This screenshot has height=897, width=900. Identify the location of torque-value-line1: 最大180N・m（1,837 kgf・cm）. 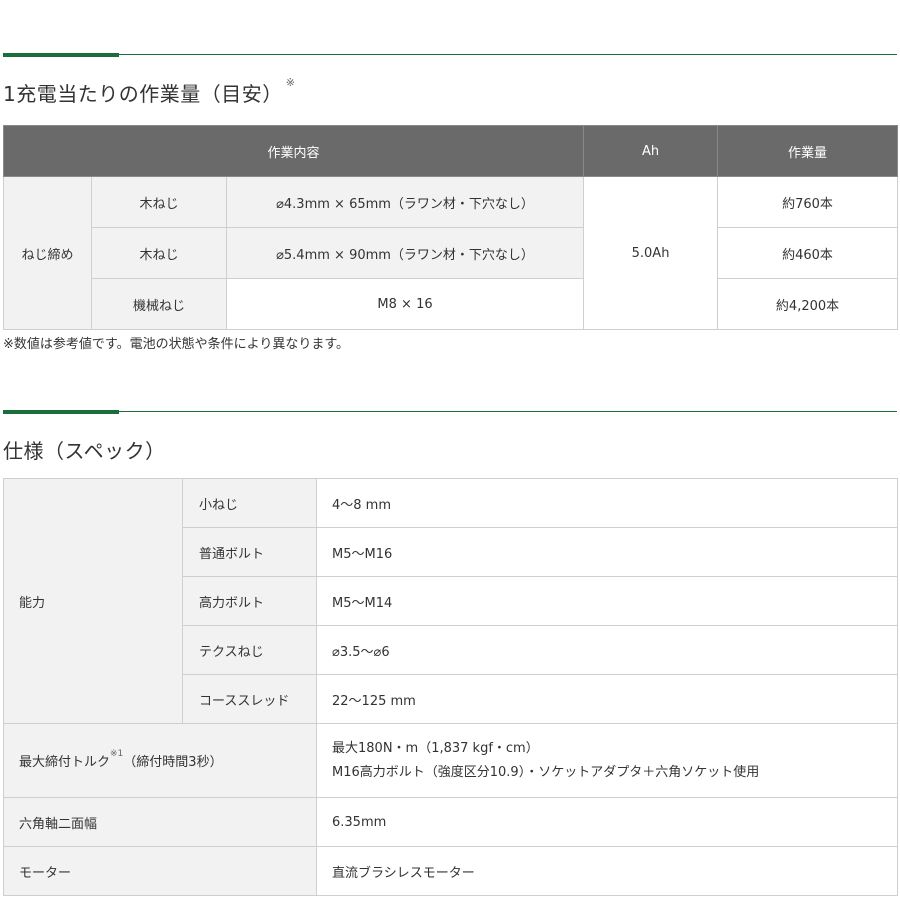
(435, 748).